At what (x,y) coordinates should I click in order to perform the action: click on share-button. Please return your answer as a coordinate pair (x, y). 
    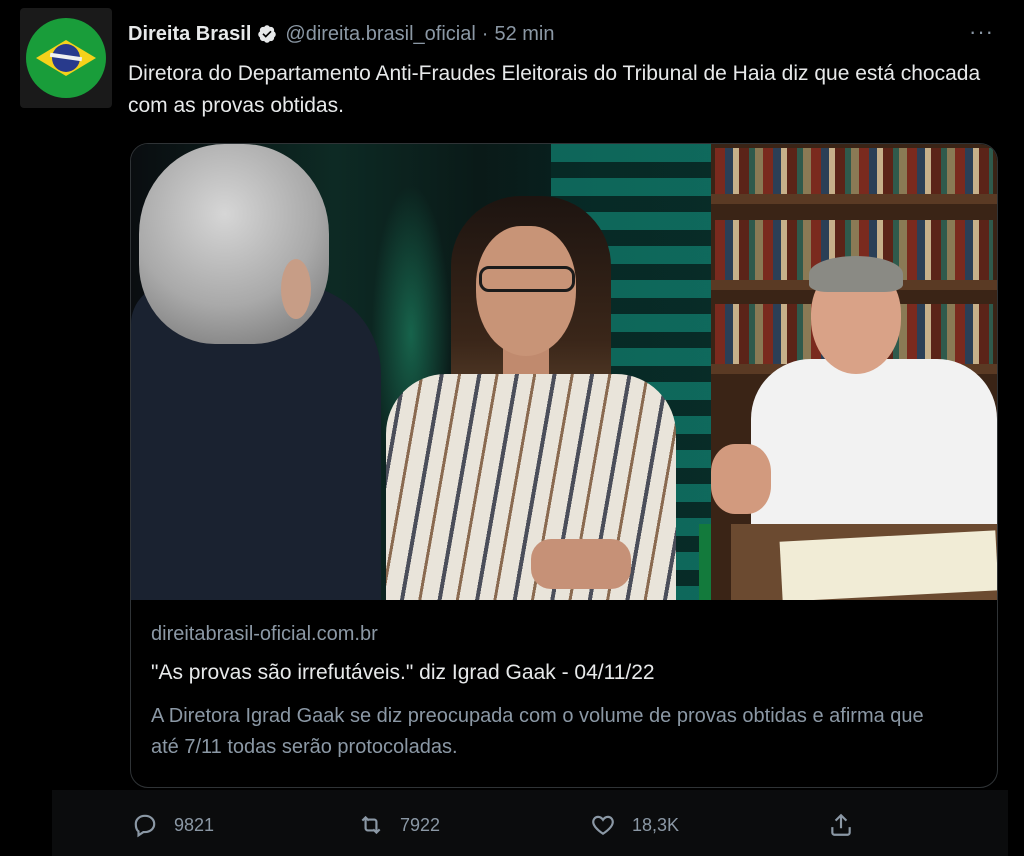
    Looking at the image, I should click on (849, 825).